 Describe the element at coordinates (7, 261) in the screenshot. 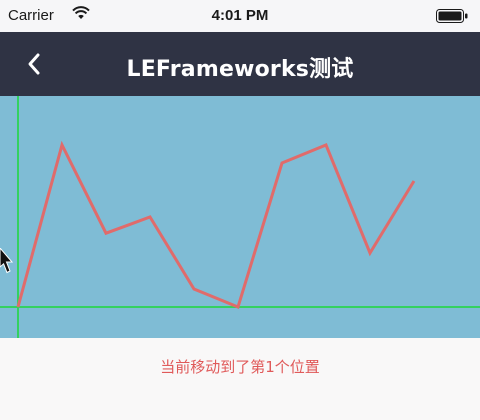

I see `mouse-cursor-icon` at that location.